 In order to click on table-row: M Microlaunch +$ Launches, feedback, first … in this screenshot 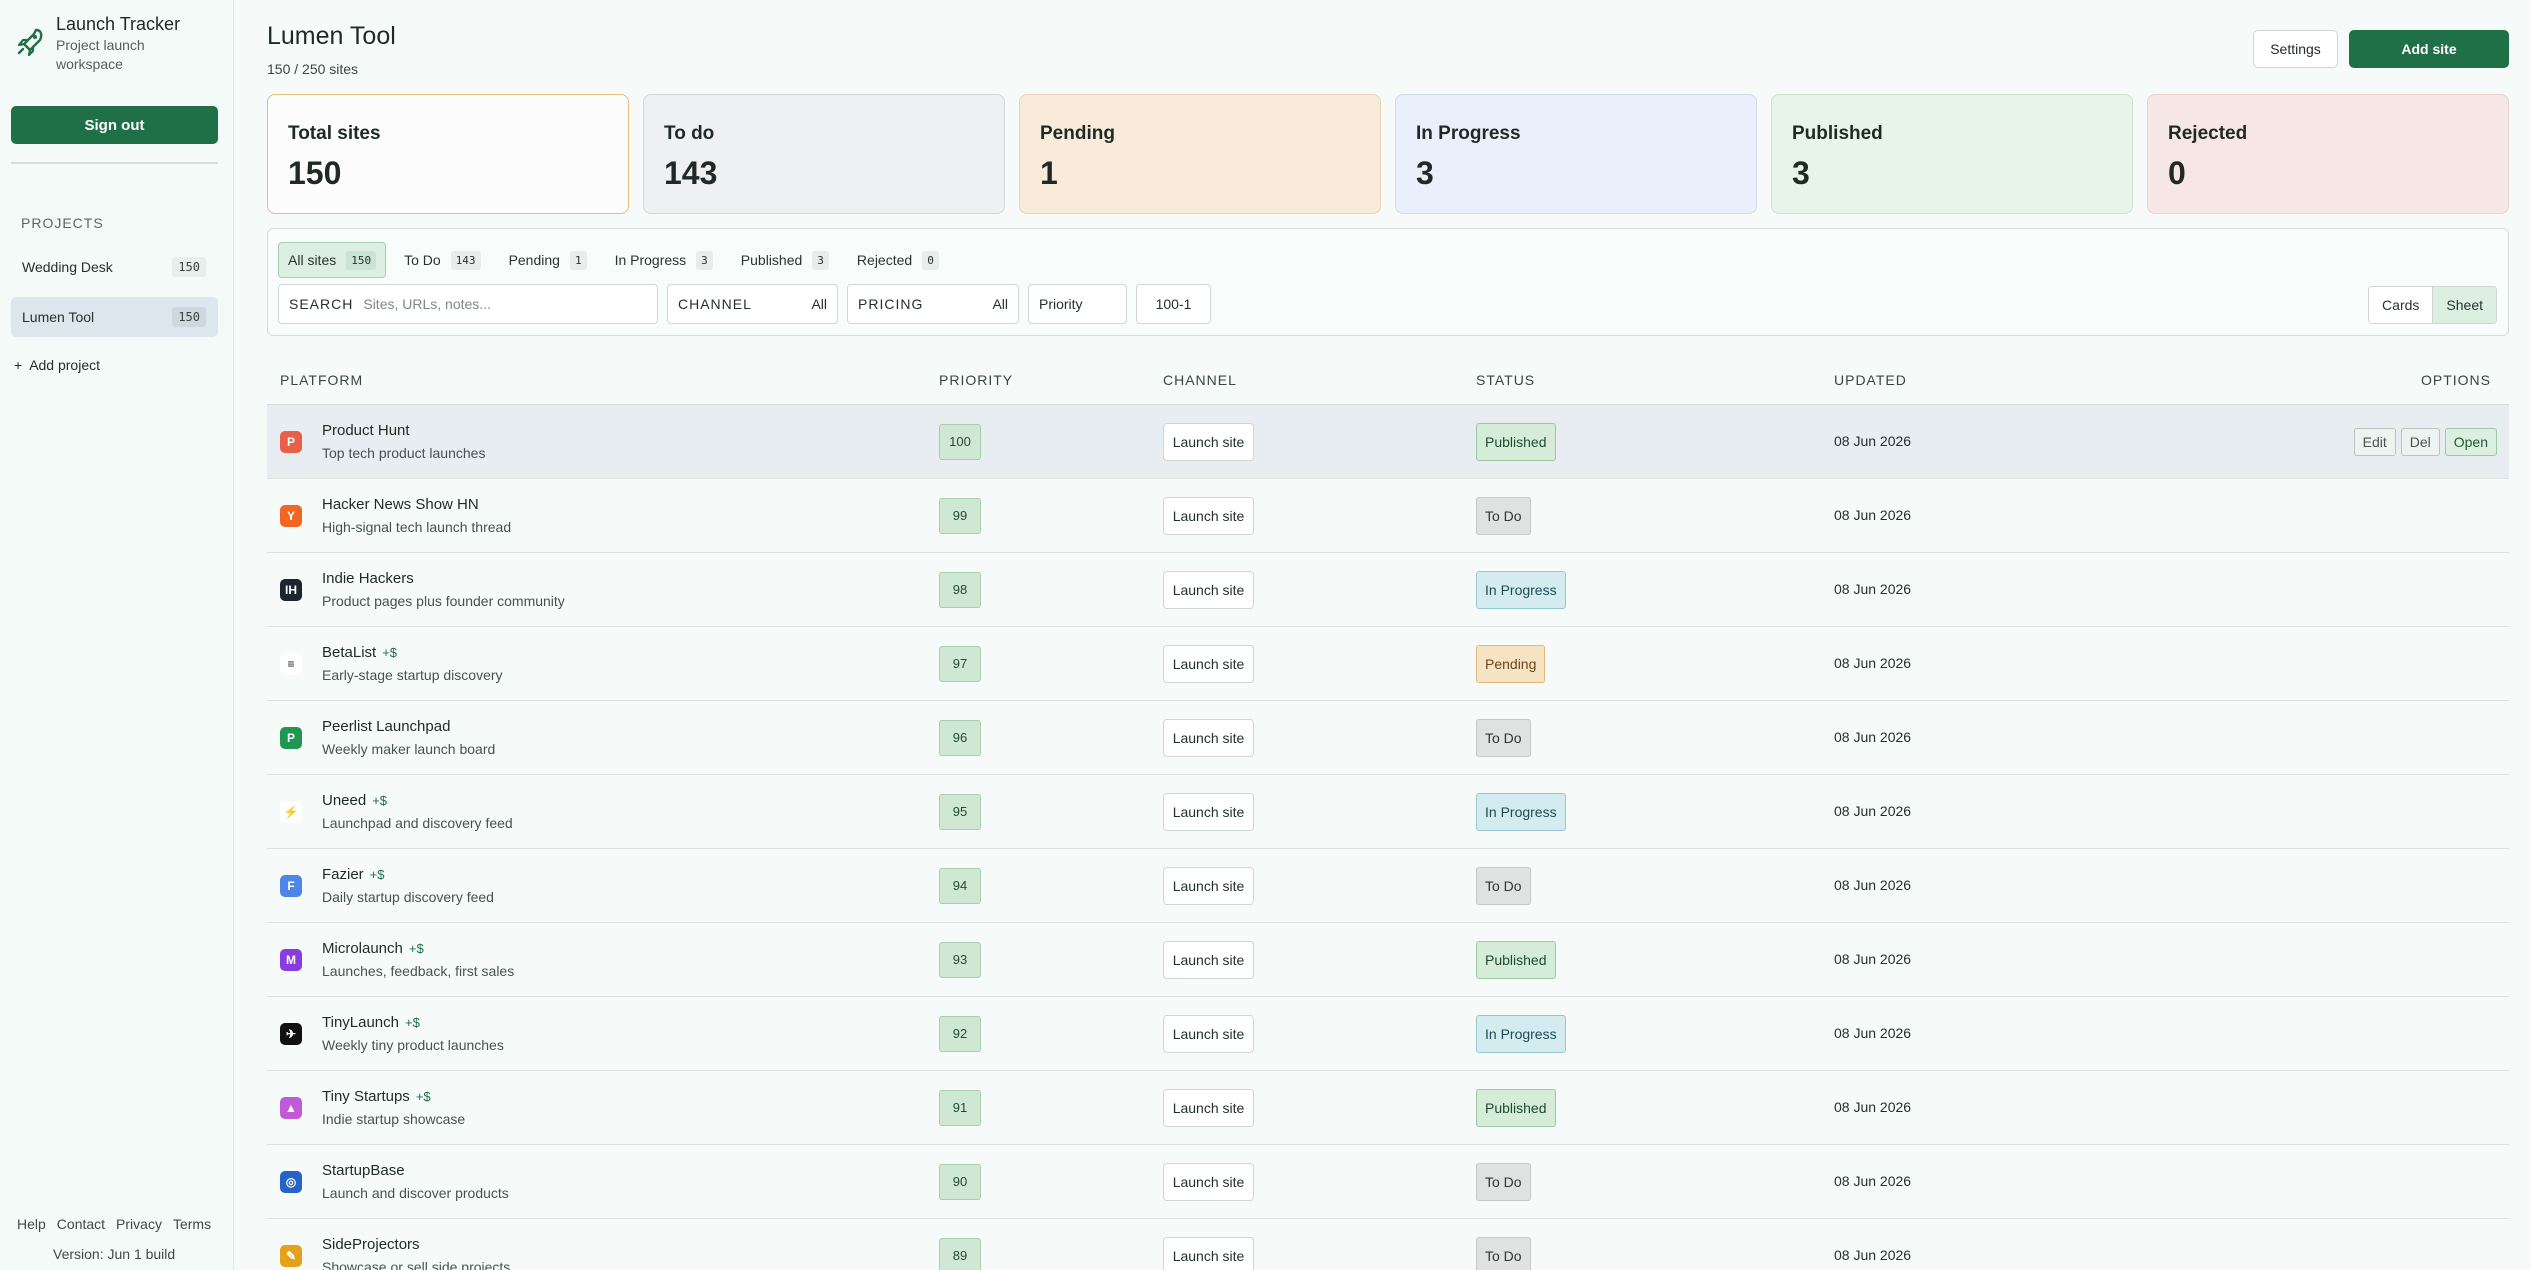, I will do `click(1388, 960)`.